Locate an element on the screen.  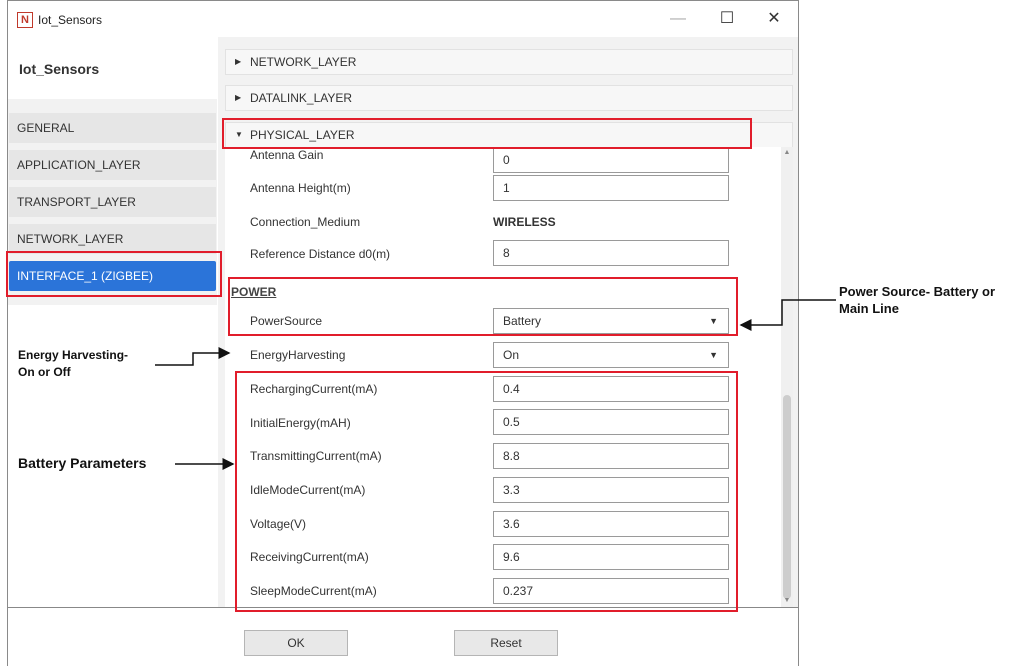
vertical-scrollbar: ▲ ▼ is located at coordinates (787, 377).